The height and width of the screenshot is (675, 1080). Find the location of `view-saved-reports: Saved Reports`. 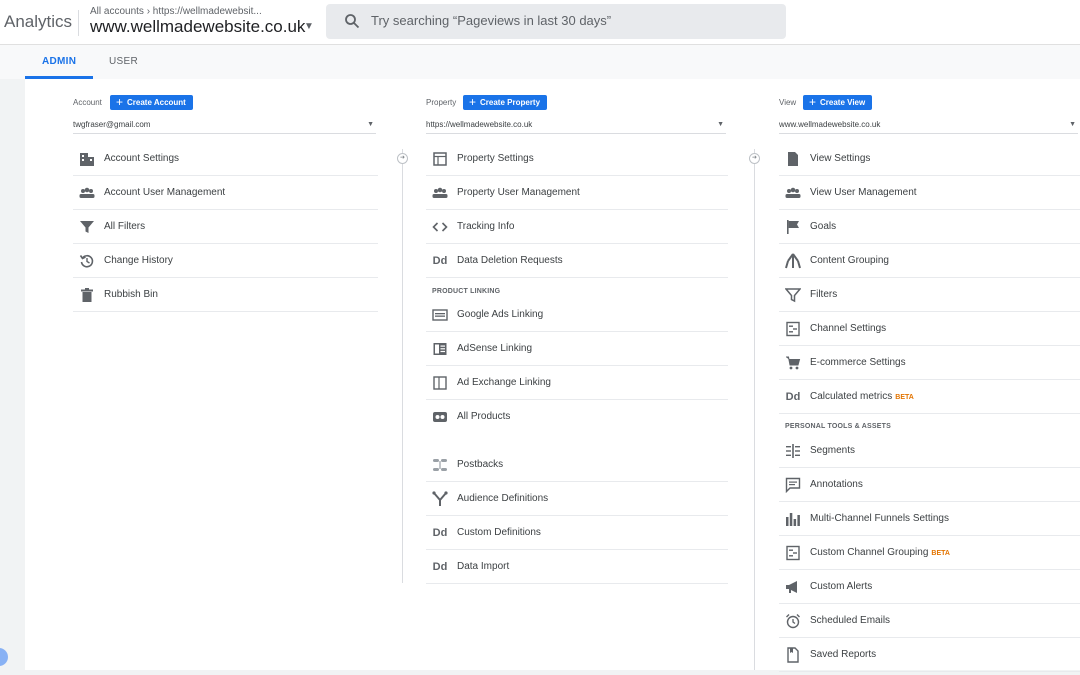

view-saved-reports: Saved Reports is located at coordinates (929, 655).